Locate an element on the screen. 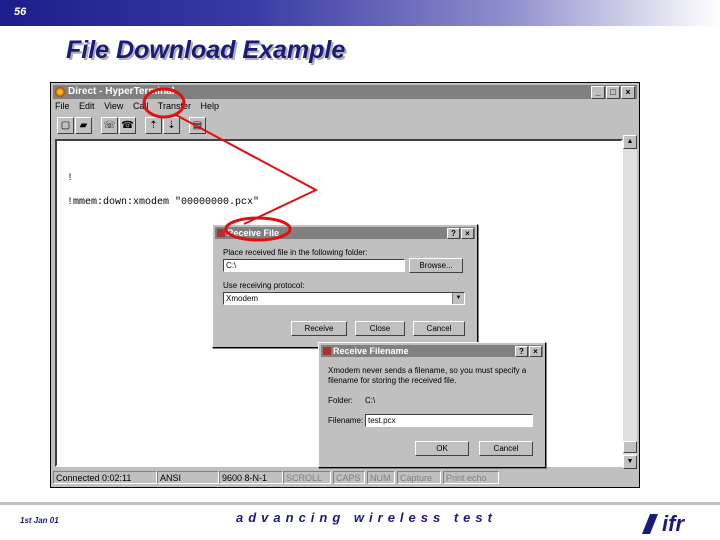  dialog-titlebar: Receive Filename ? × is located at coordinates (432, 351).